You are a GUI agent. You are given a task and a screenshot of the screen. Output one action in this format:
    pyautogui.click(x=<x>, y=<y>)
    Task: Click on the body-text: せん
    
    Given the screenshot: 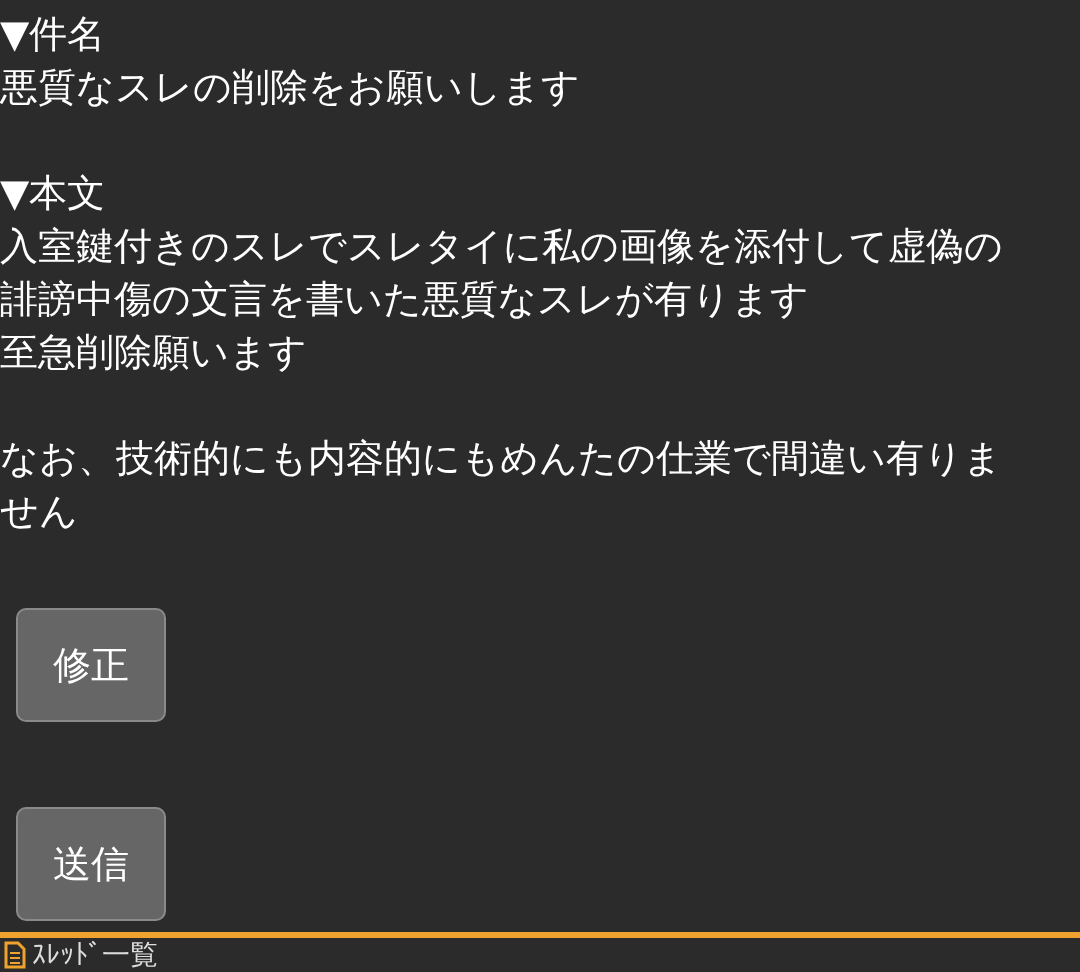 What is the action you would take?
    pyautogui.click(x=39, y=511)
    